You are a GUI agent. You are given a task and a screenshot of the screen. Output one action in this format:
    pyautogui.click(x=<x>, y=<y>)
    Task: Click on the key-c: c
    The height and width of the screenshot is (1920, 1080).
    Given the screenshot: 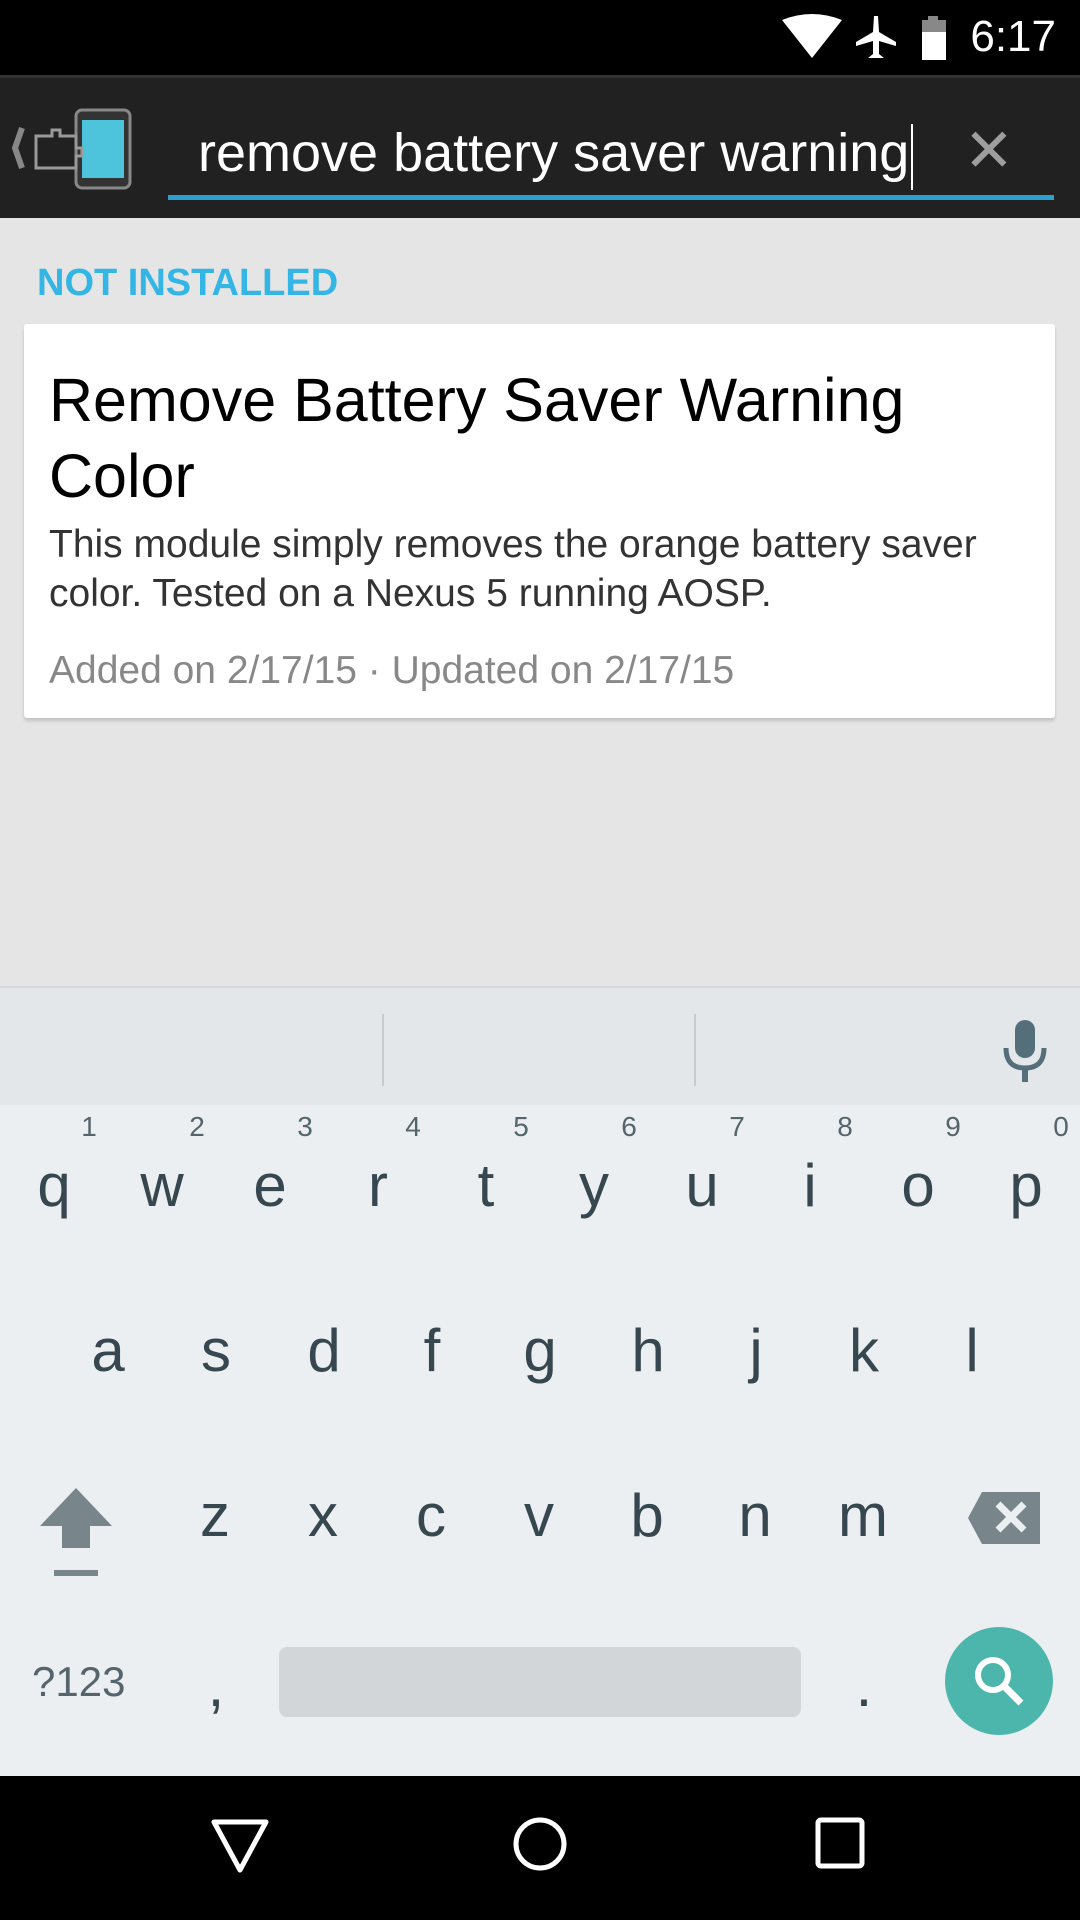 What is the action you would take?
    pyautogui.click(x=431, y=1515)
    